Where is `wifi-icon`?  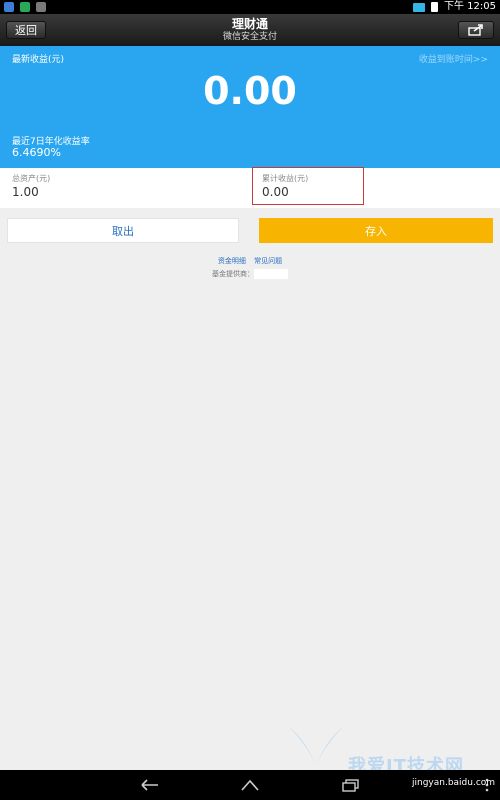
wifi-icon is located at coordinates (419, 7).